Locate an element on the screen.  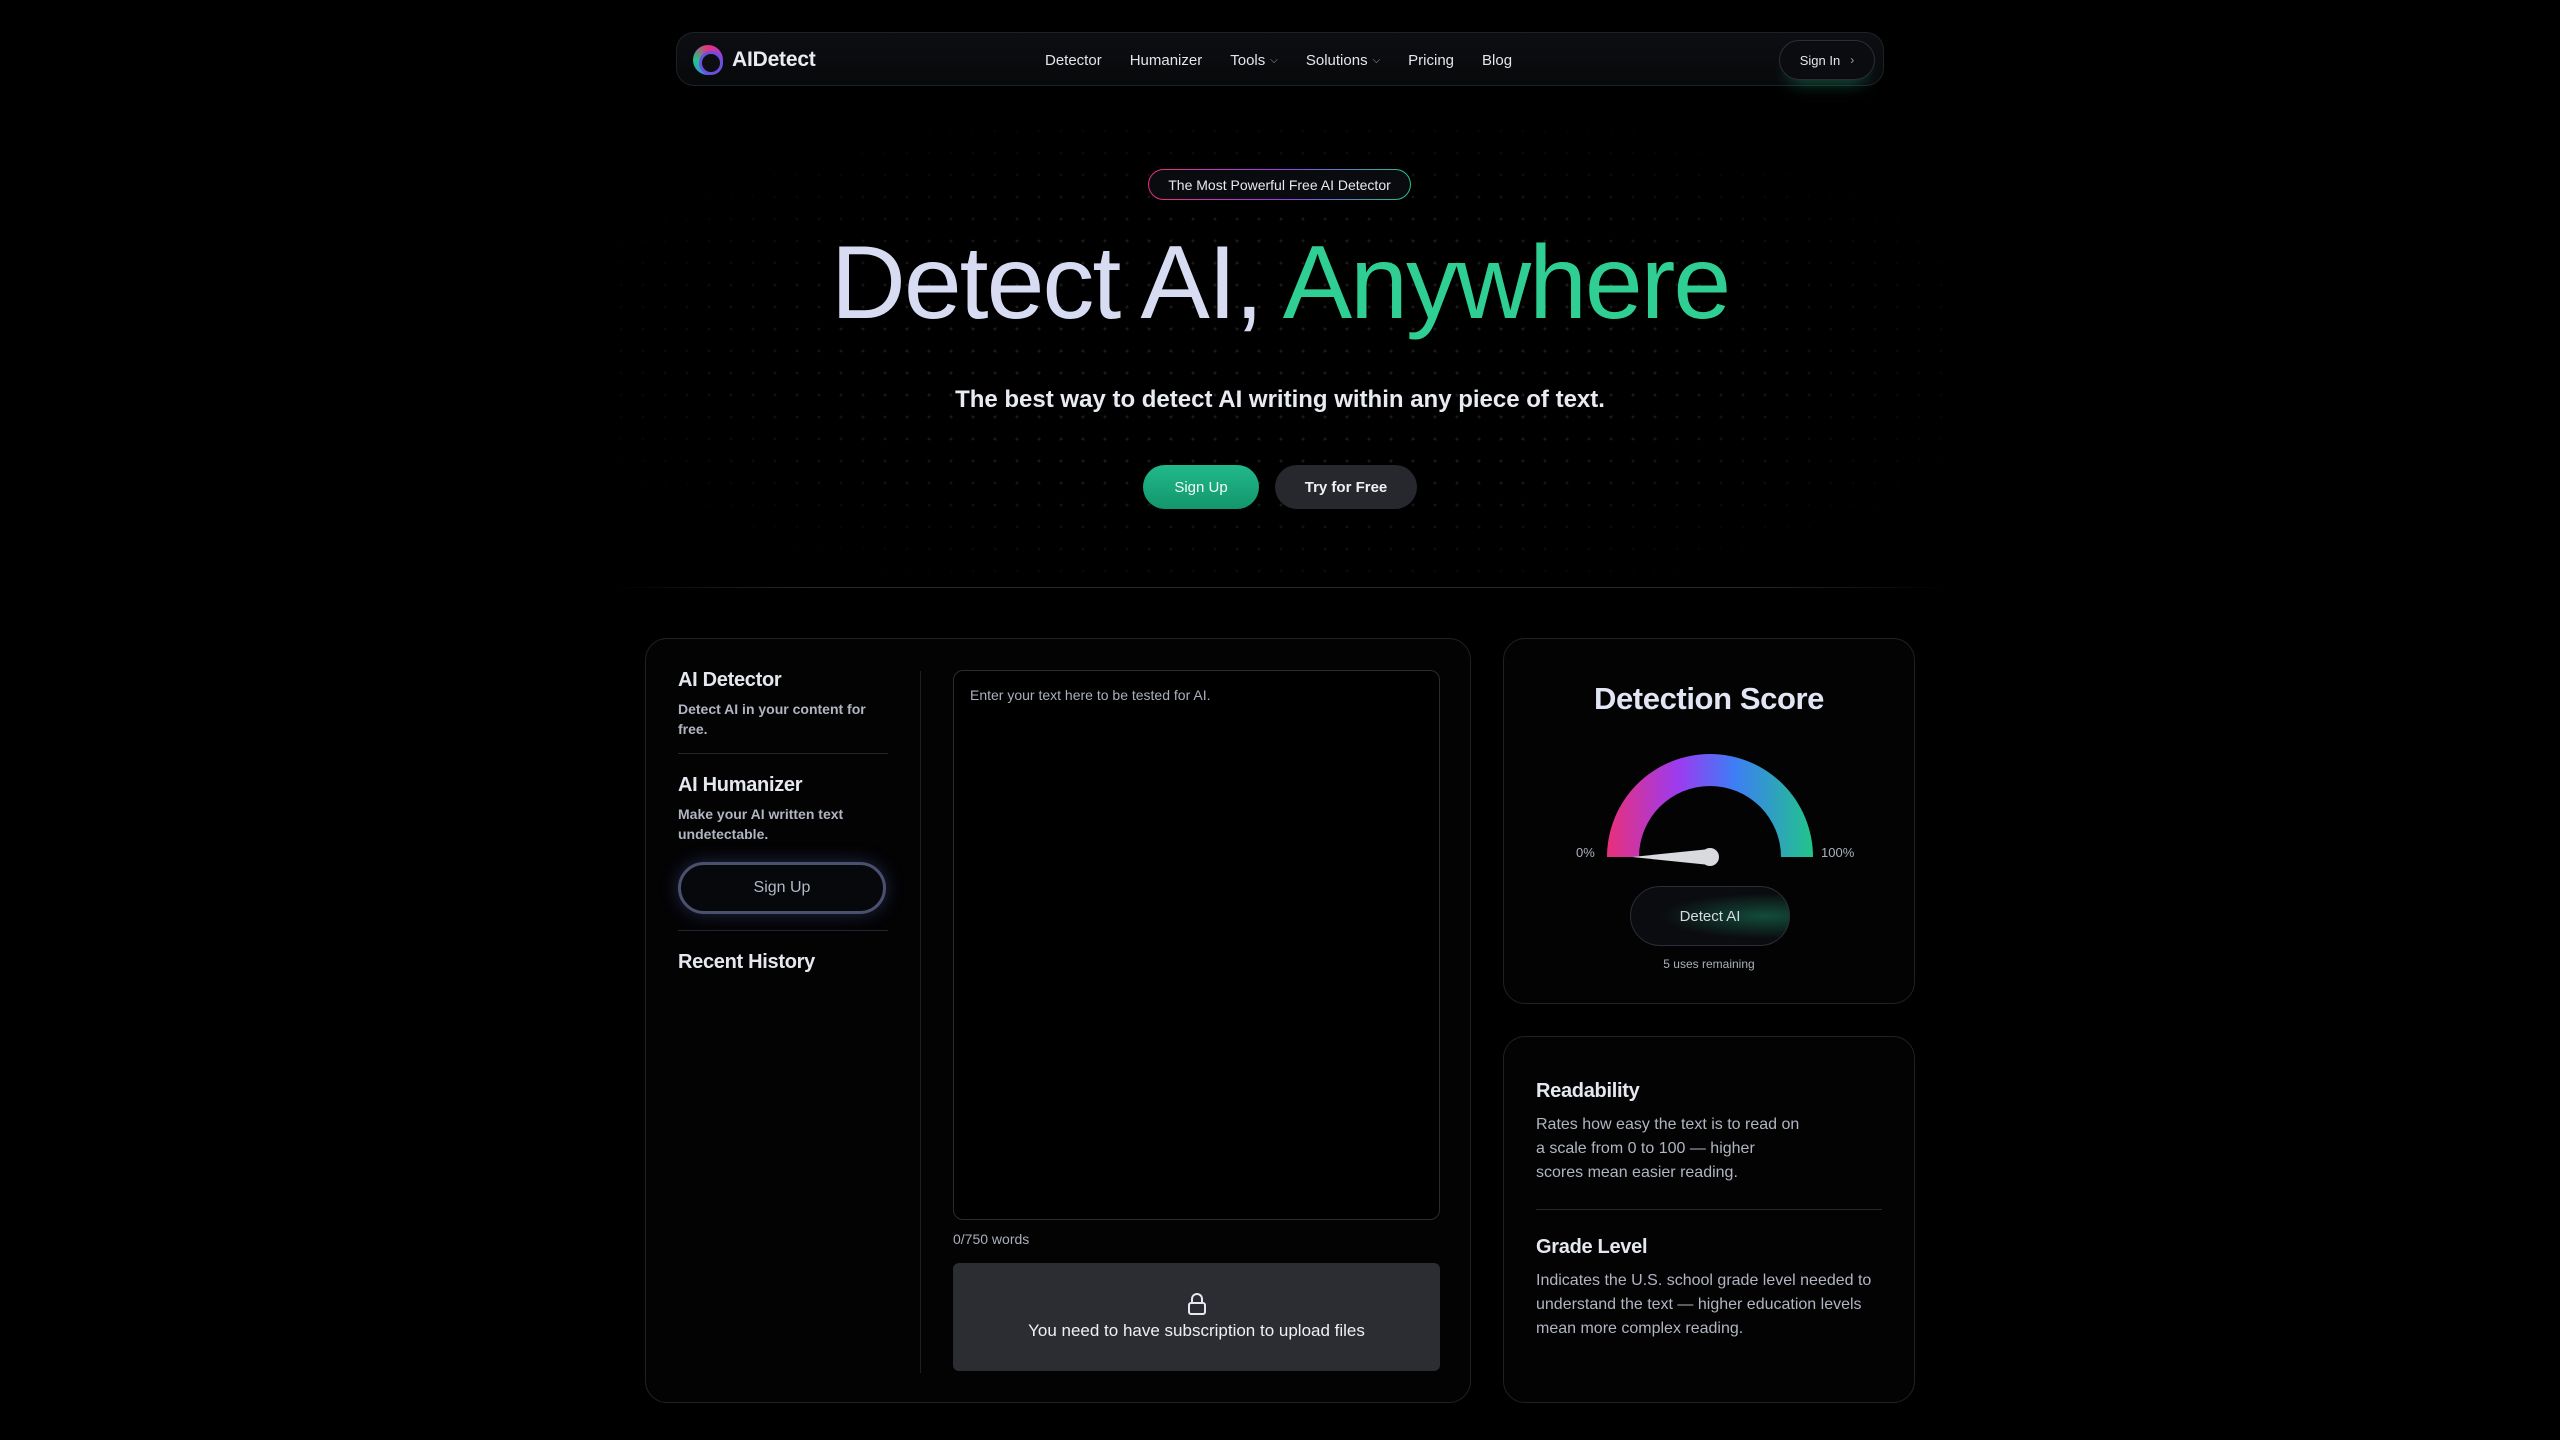
hero-badge: The Most Powerful Free AI Detector is located at coordinates (1279, 184).